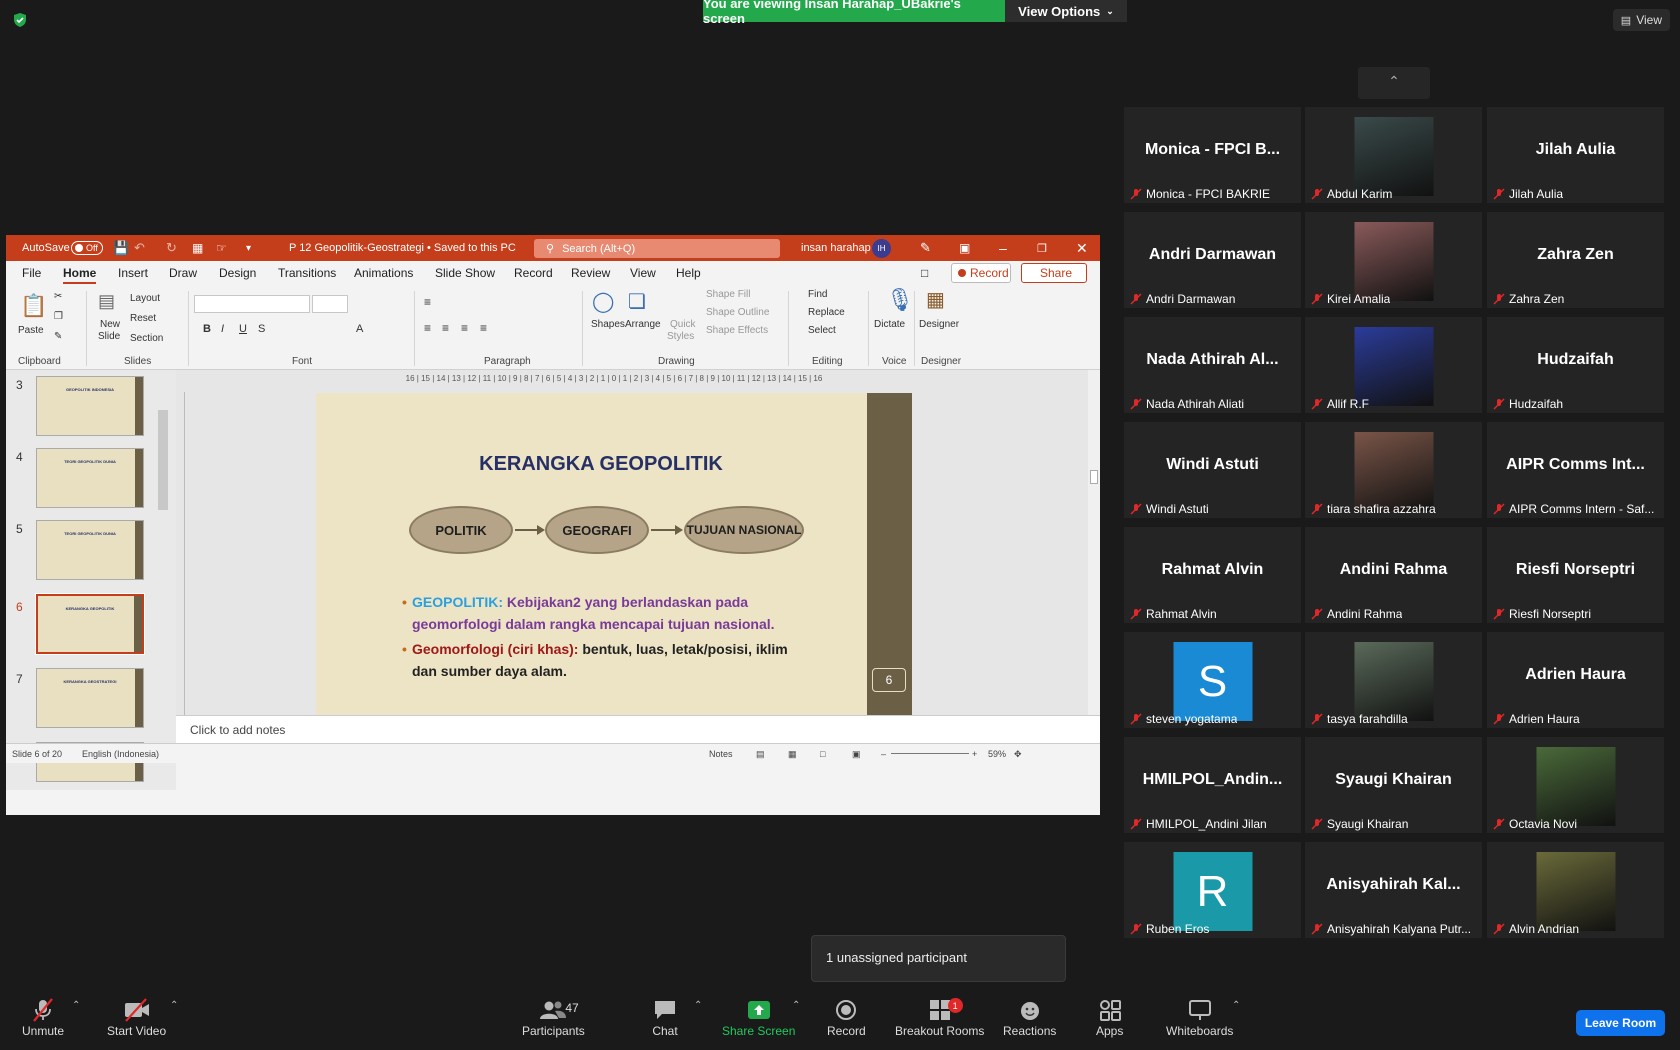 This screenshot has width=1680, height=1050. What do you see at coordinates (1212, 575) in the screenshot?
I see `participant-tile: Rahmat Alvin Rahmat Alvin` at bounding box center [1212, 575].